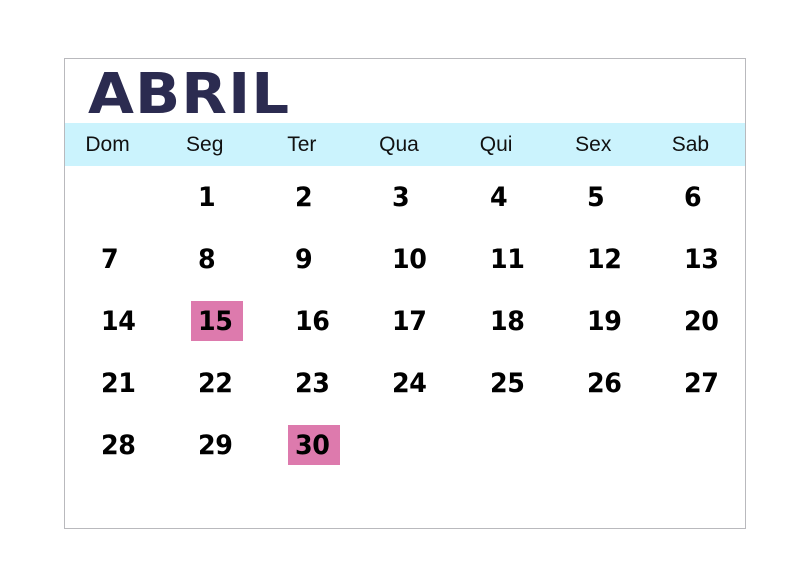 The width and height of the screenshot is (809, 588). What do you see at coordinates (701, 259) in the screenshot?
I see `day-number: 13` at bounding box center [701, 259].